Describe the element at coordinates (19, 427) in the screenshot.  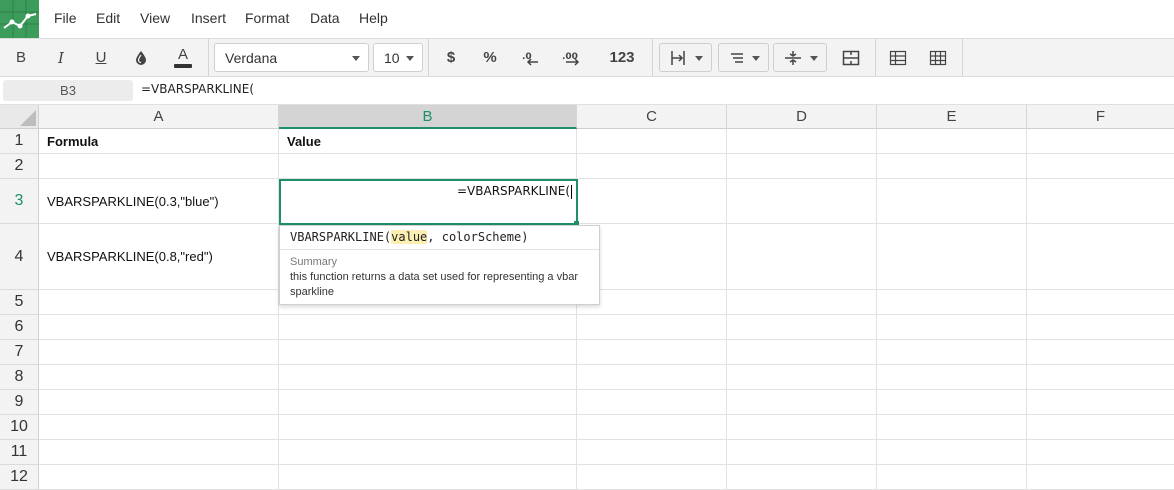
I see `row-header-10: 10` at that location.